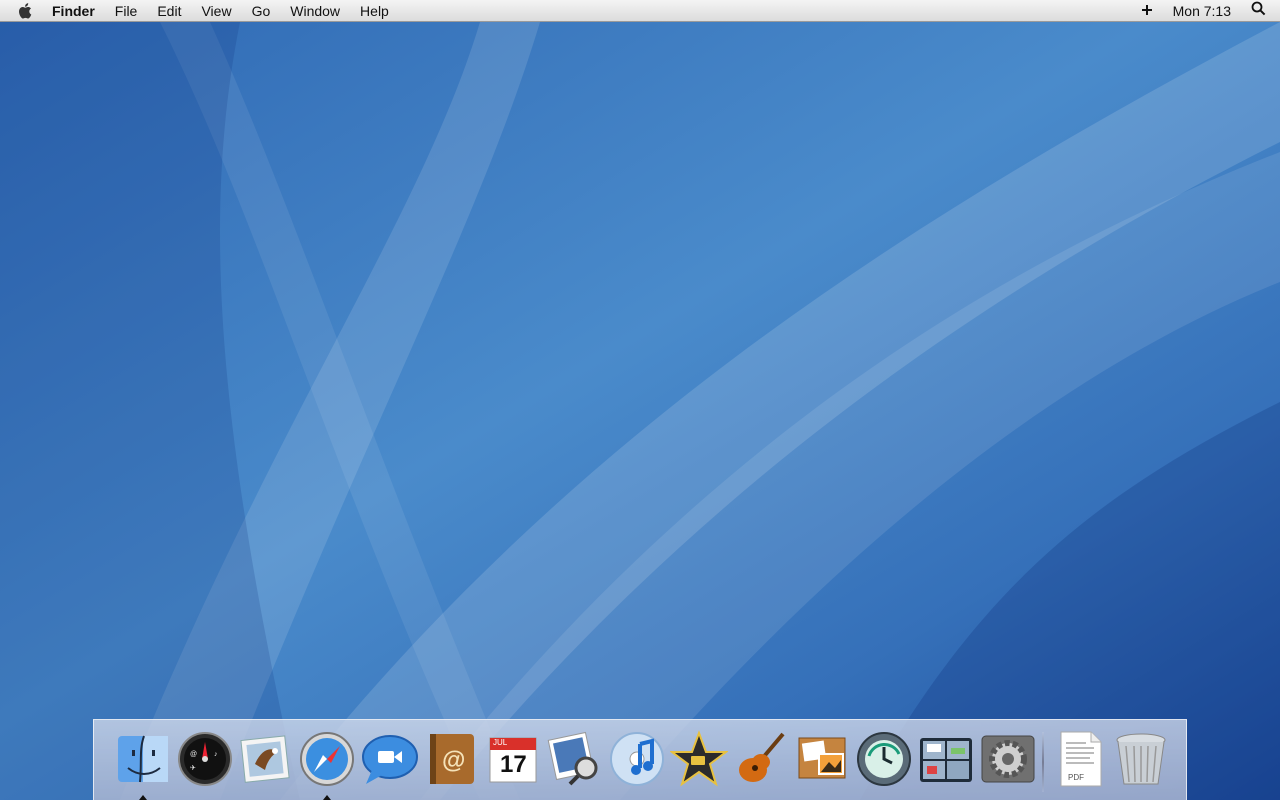 This screenshot has height=800, width=1280. Describe the element at coordinates (143, 797) in the screenshot. I see `finder-running-indicator` at that location.